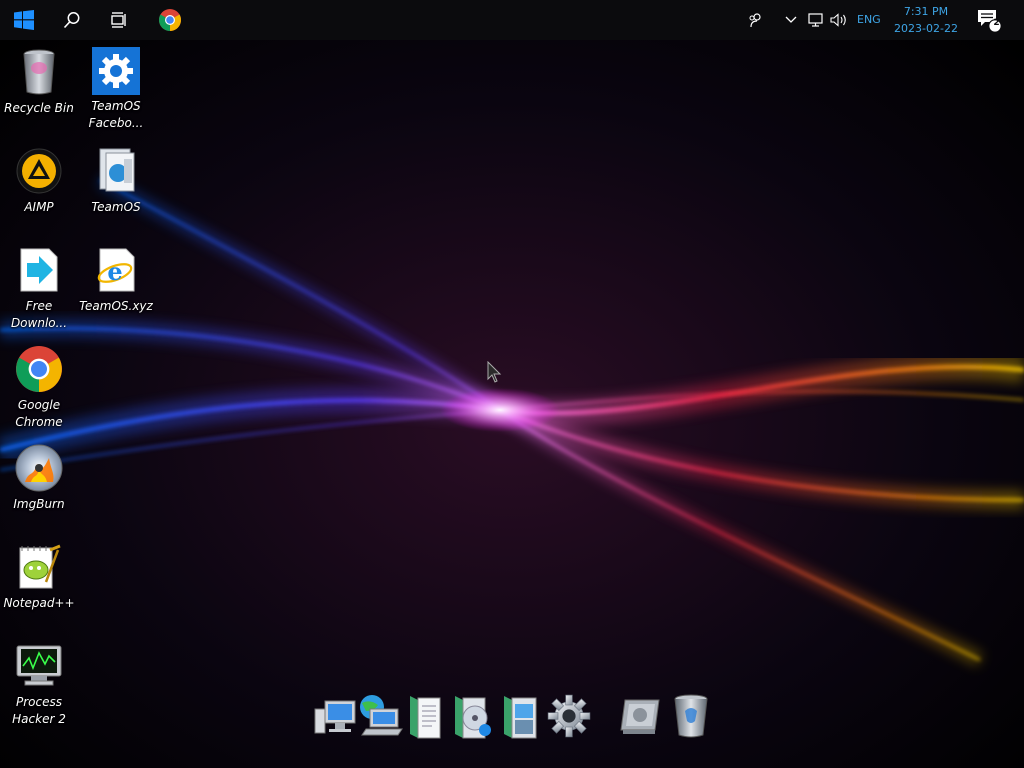 This screenshot has height=768, width=1024. Describe the element at coordinates (117, 170) in the screenshot. I see `teamos-icon` at that location.